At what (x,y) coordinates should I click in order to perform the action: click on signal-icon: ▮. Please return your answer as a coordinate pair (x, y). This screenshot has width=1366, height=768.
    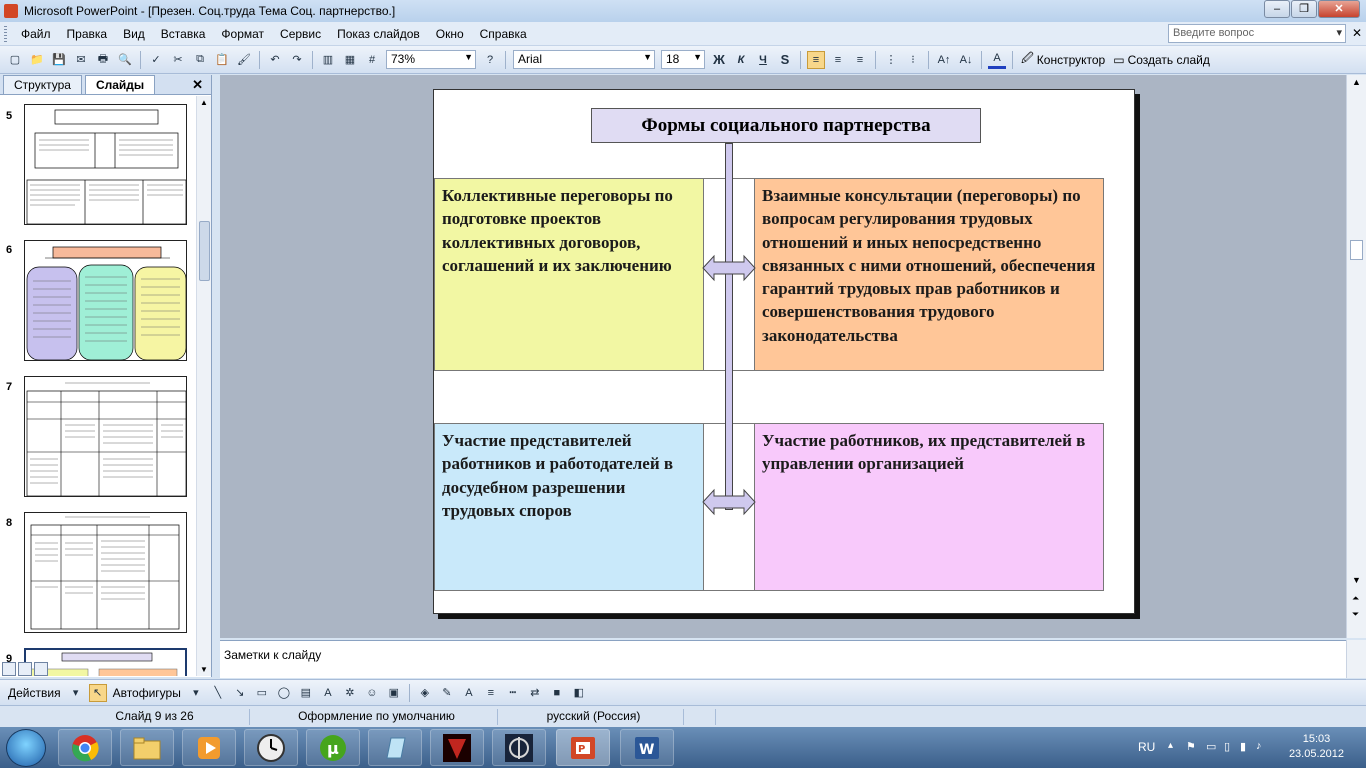
    Looking at the image, I should click on (1243, 746).